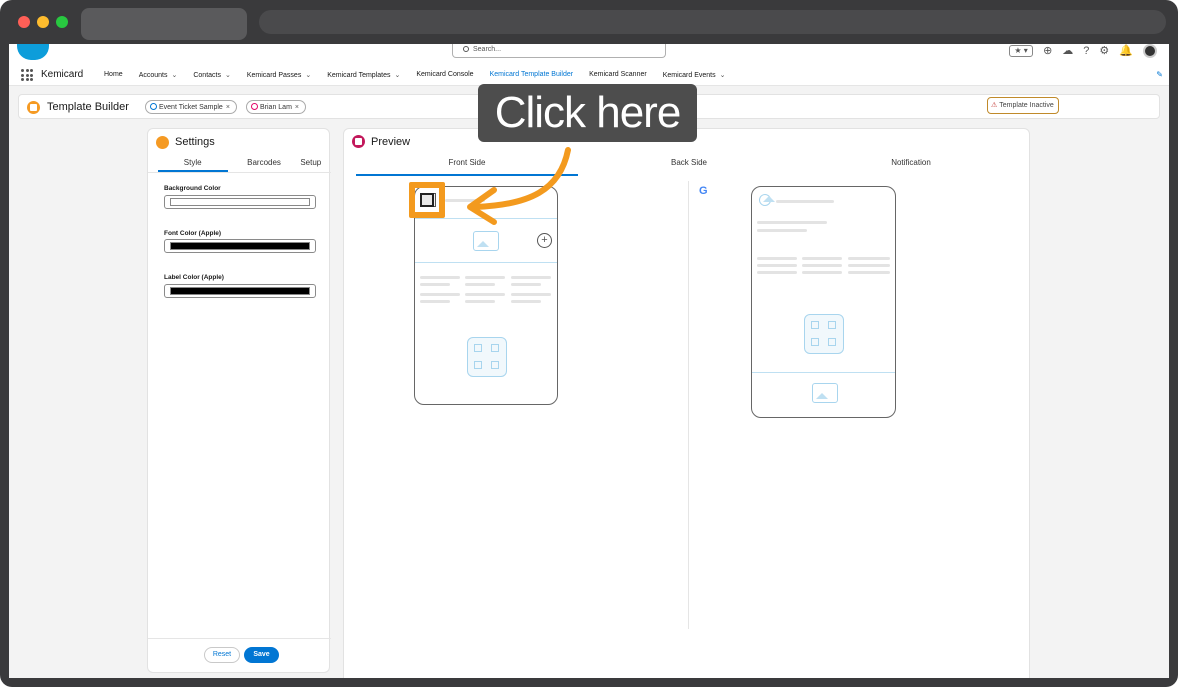  What do you see at coordinates (391, 142) in the screenshot?
I see `preview-title: Preview` at bounding box center [391, 142].